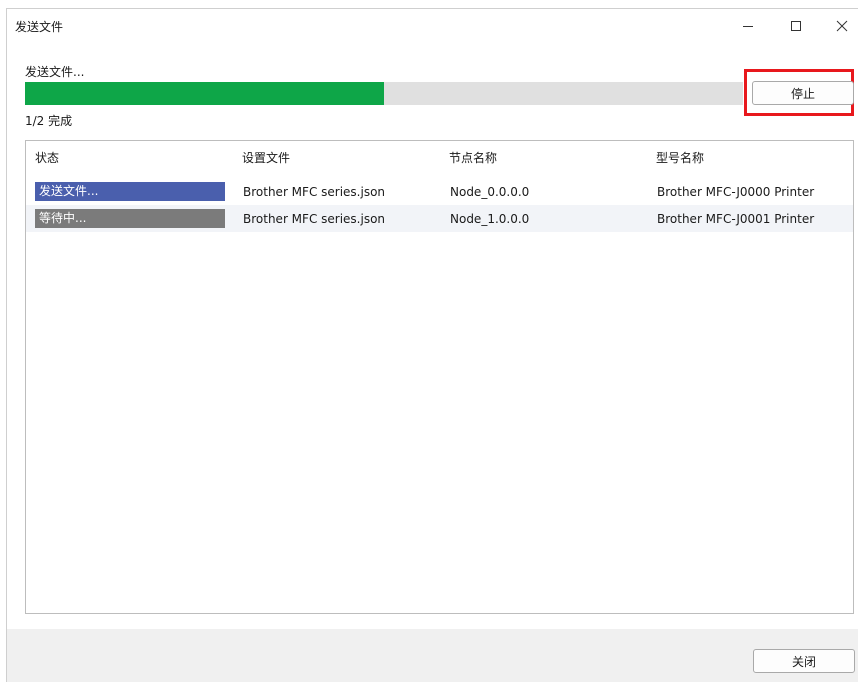 This screenshot has height=682, width=858. What do you see at coordinates (39, 27) in the screenshot?
I see `window-title: 发送文件` at bounding box center [39, 27].